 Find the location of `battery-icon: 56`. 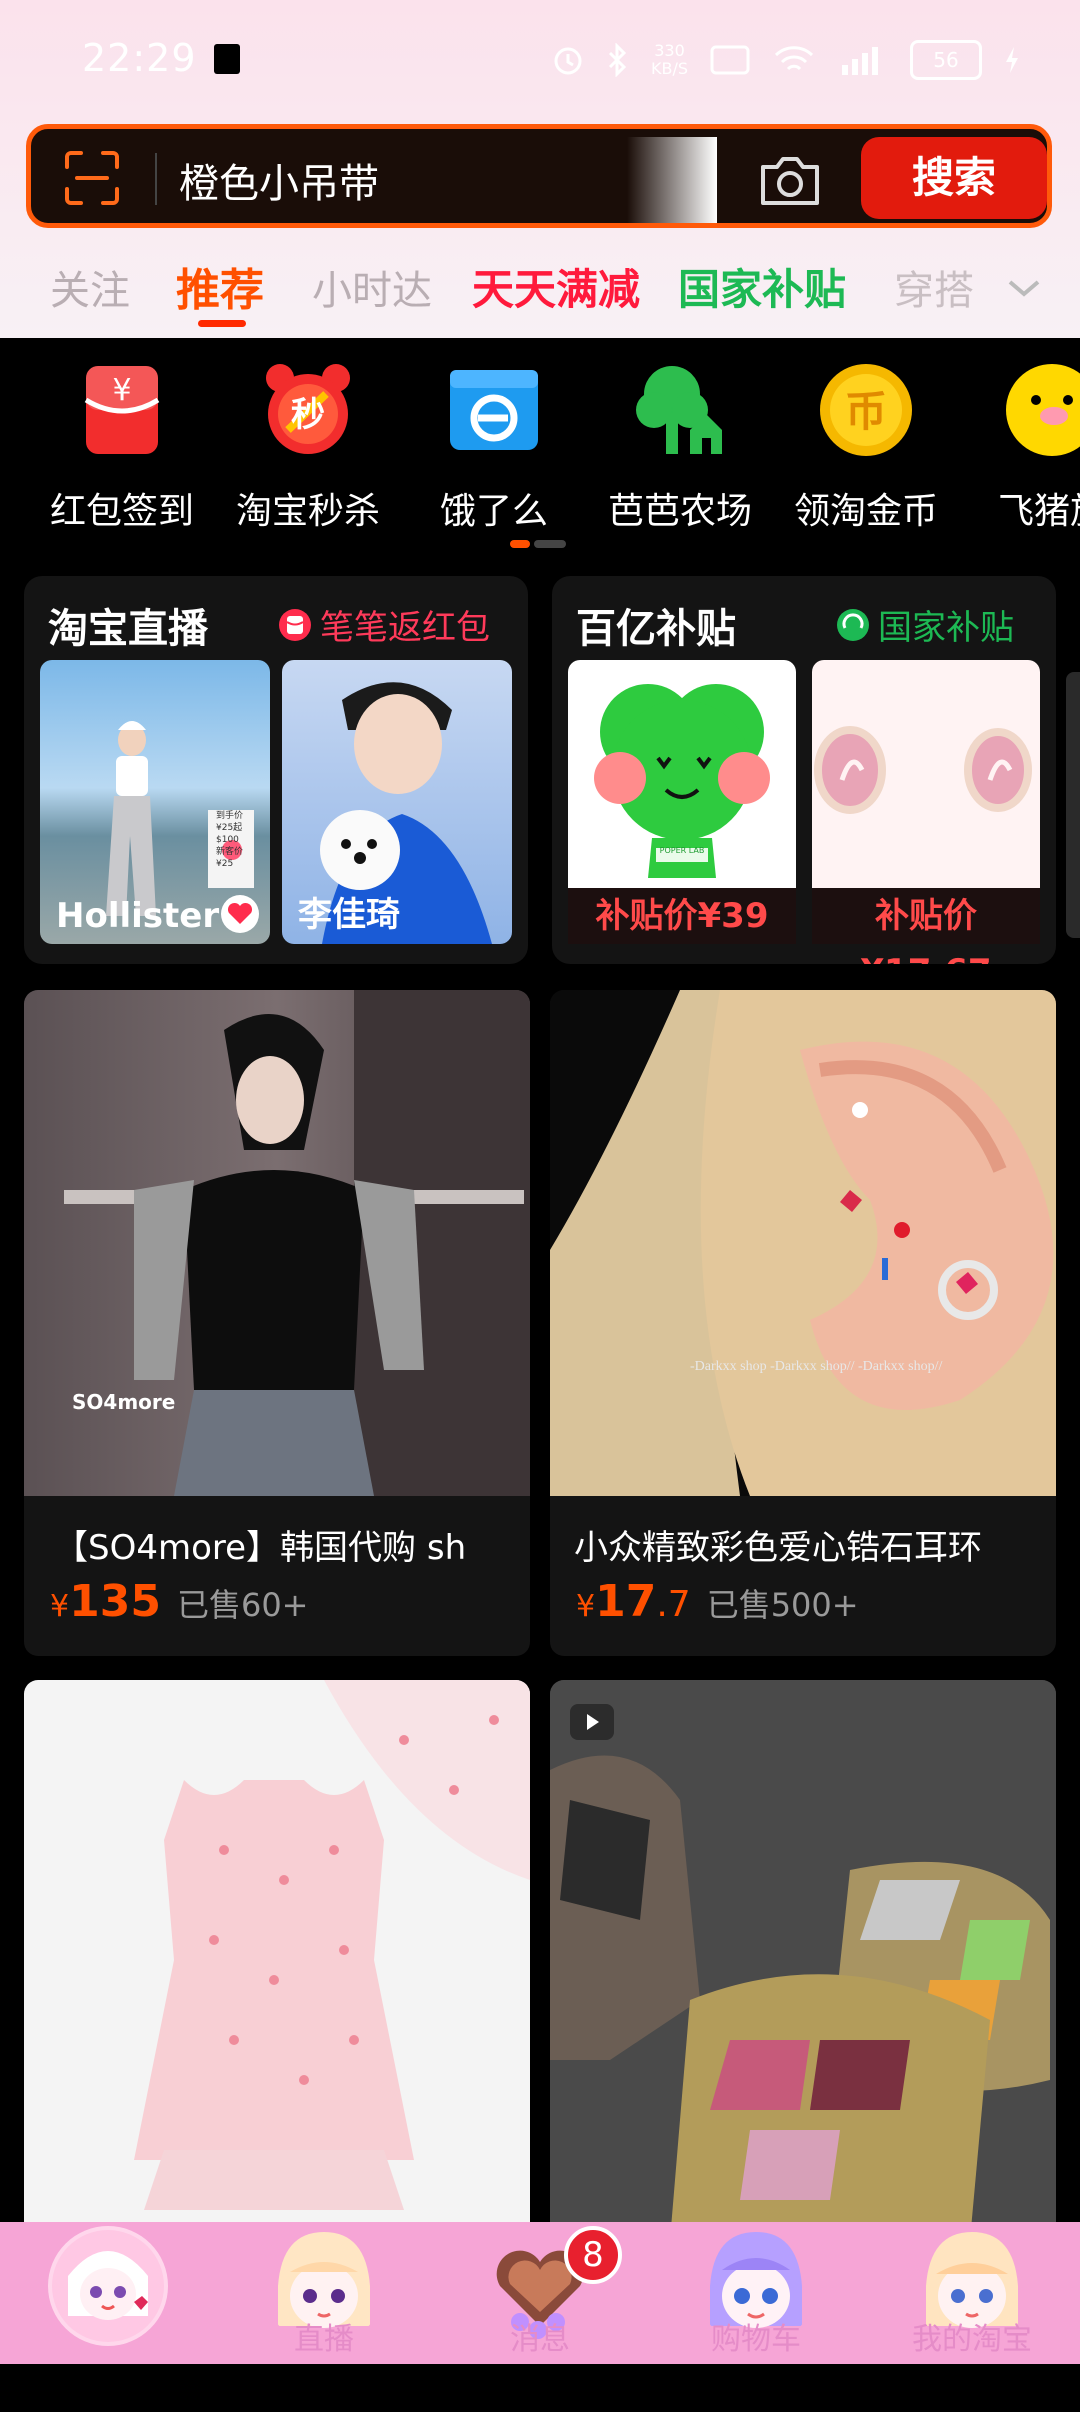

battery-icon: 56 is located at coordinates (946, 60).